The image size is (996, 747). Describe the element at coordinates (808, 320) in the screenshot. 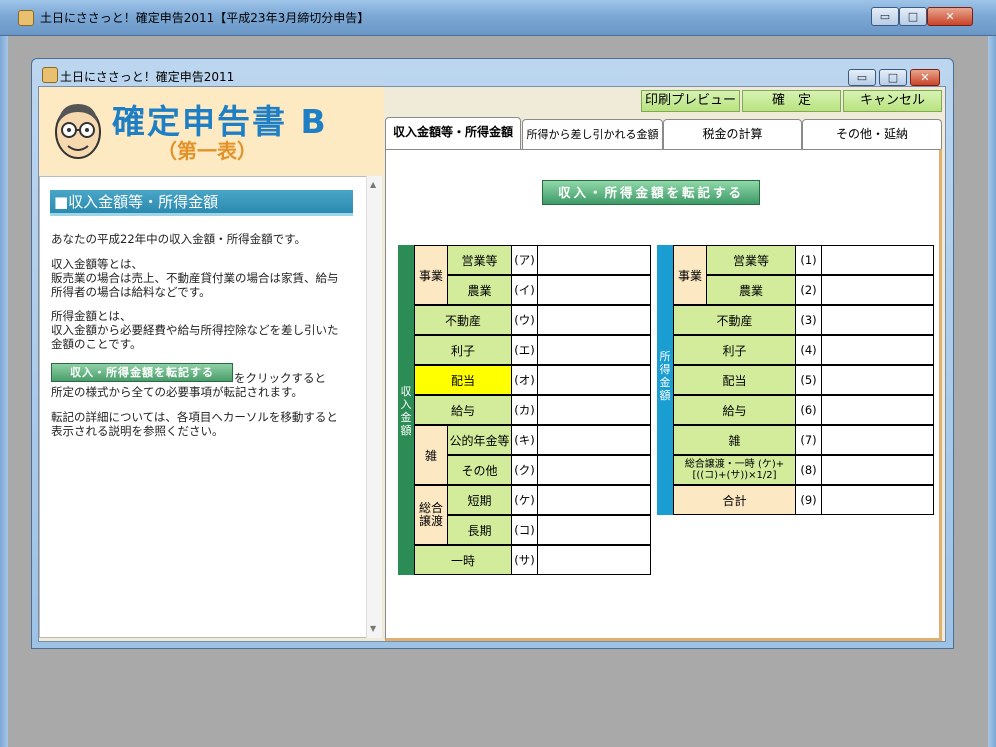

I see `amount-code: (3)` at that location.